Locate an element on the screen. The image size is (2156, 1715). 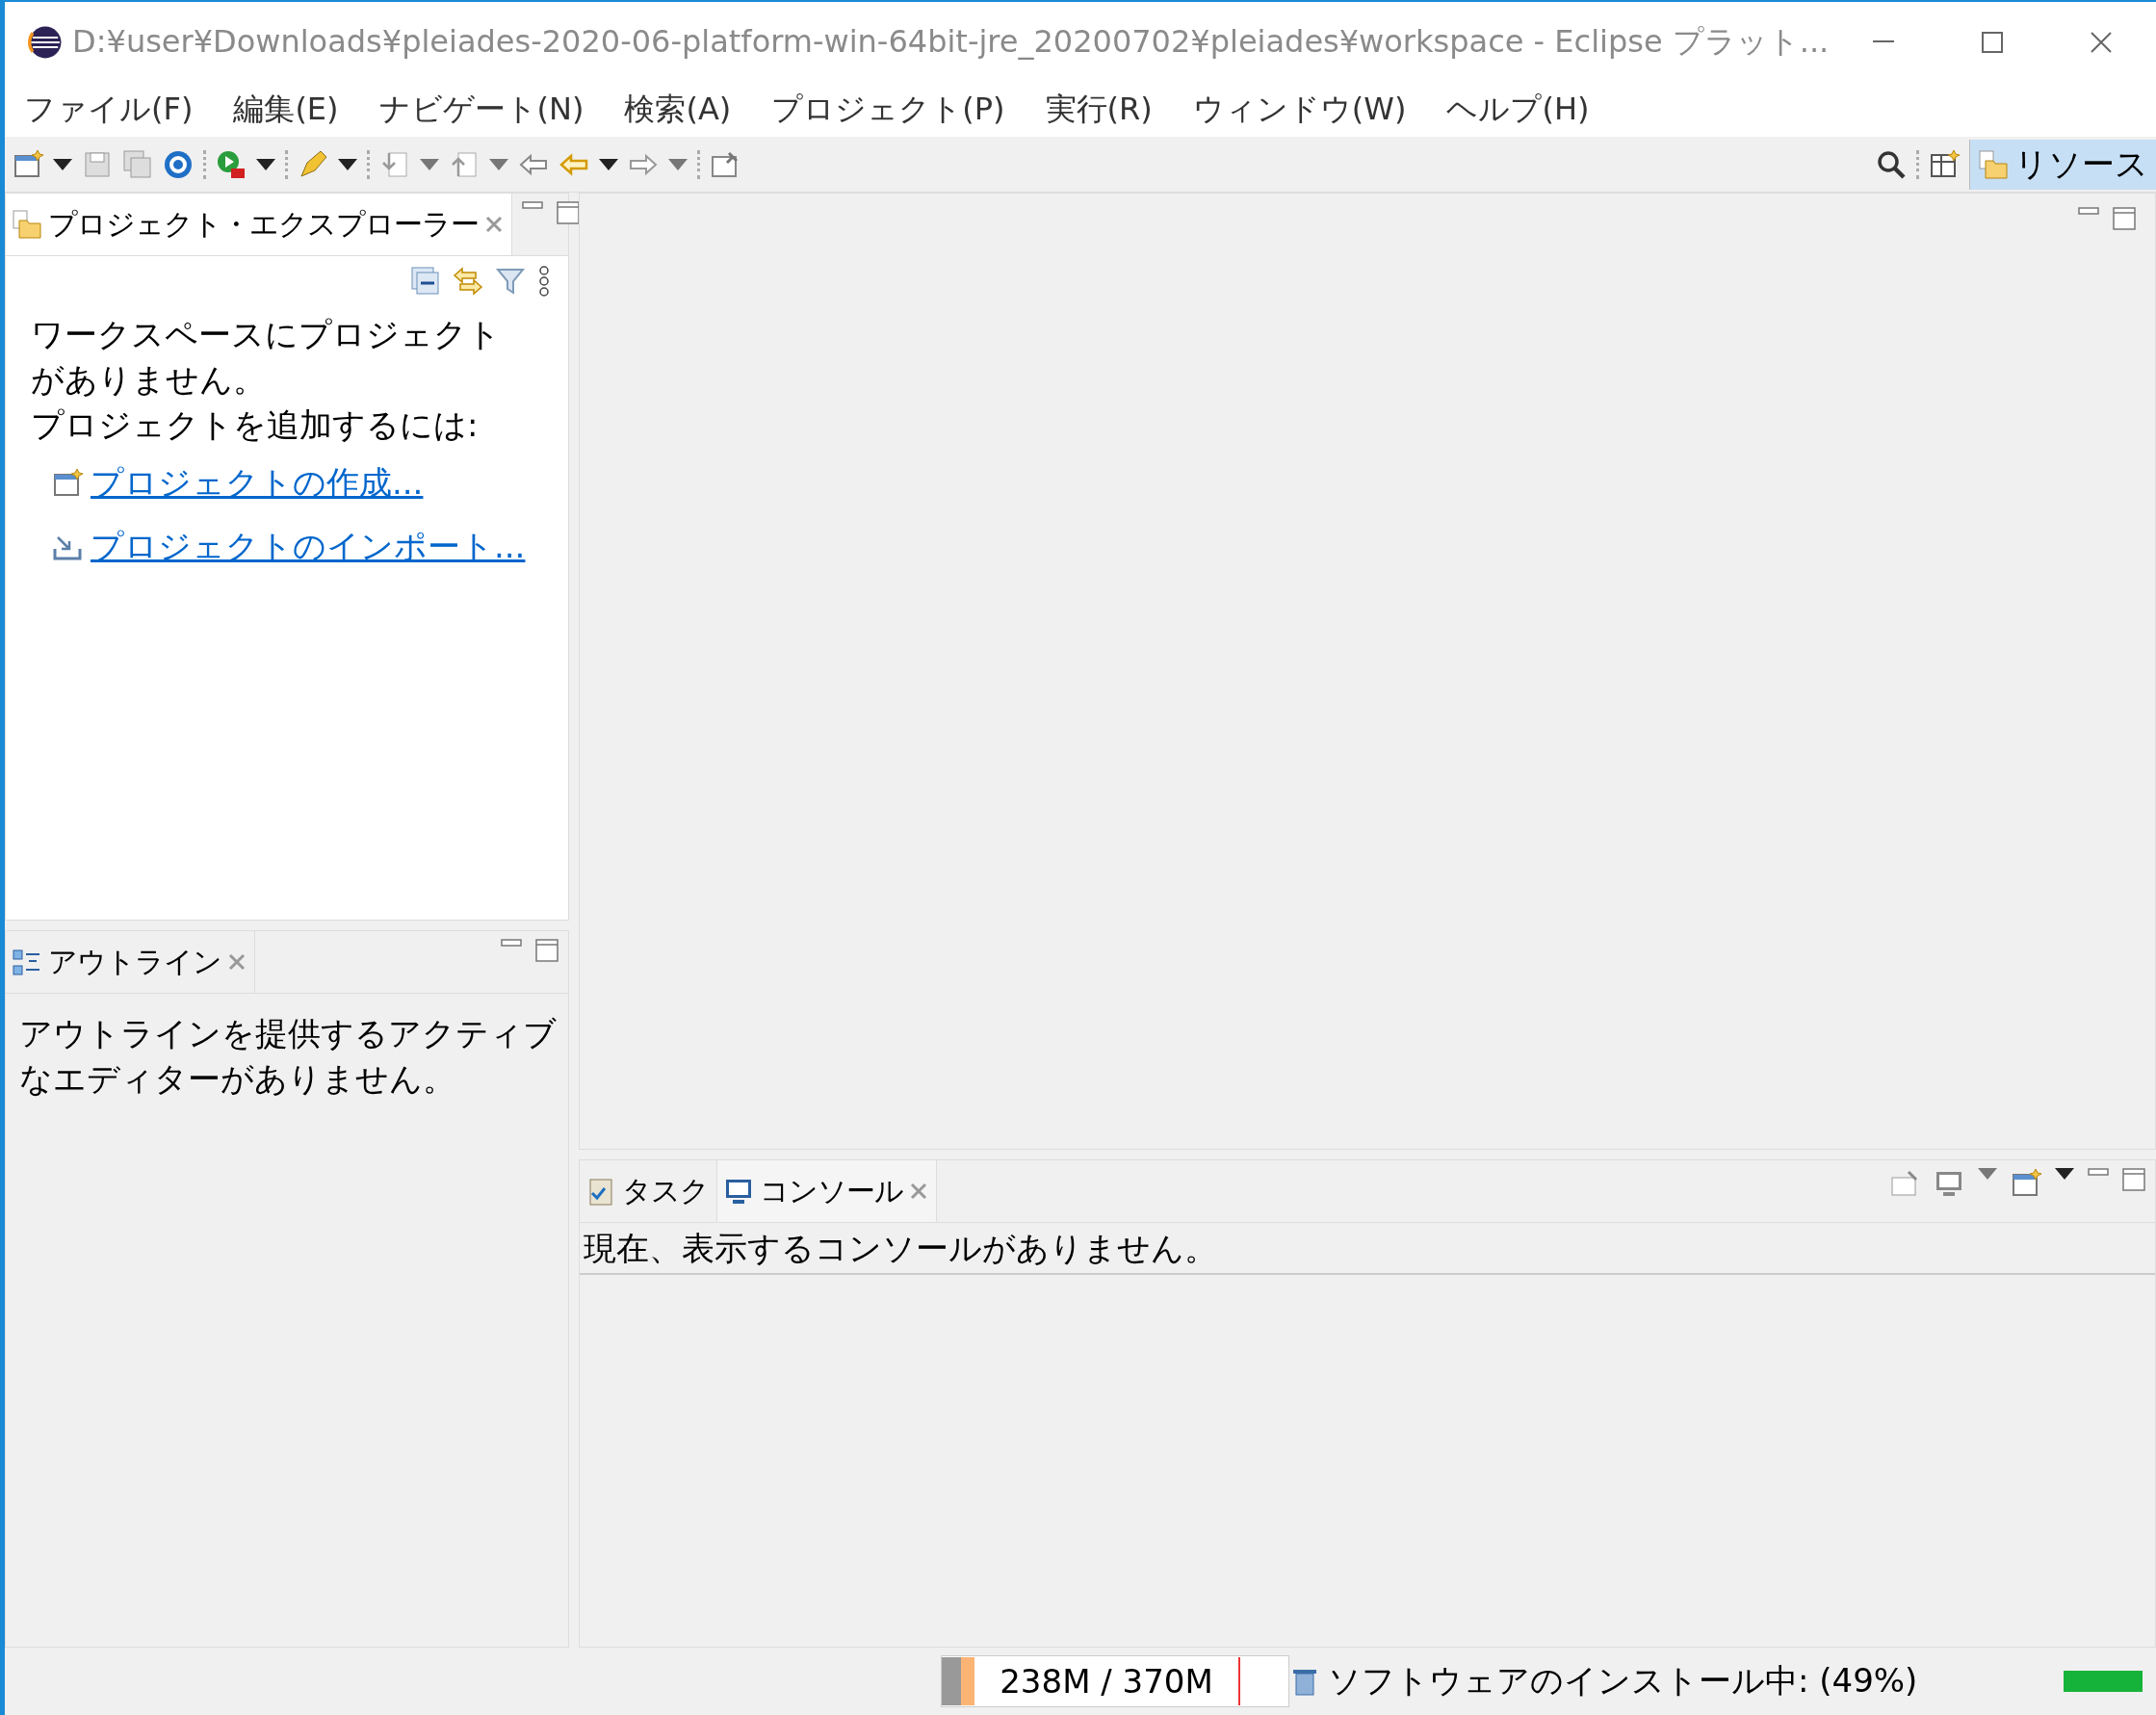
pen-icon is located at coordinates (313, 164).